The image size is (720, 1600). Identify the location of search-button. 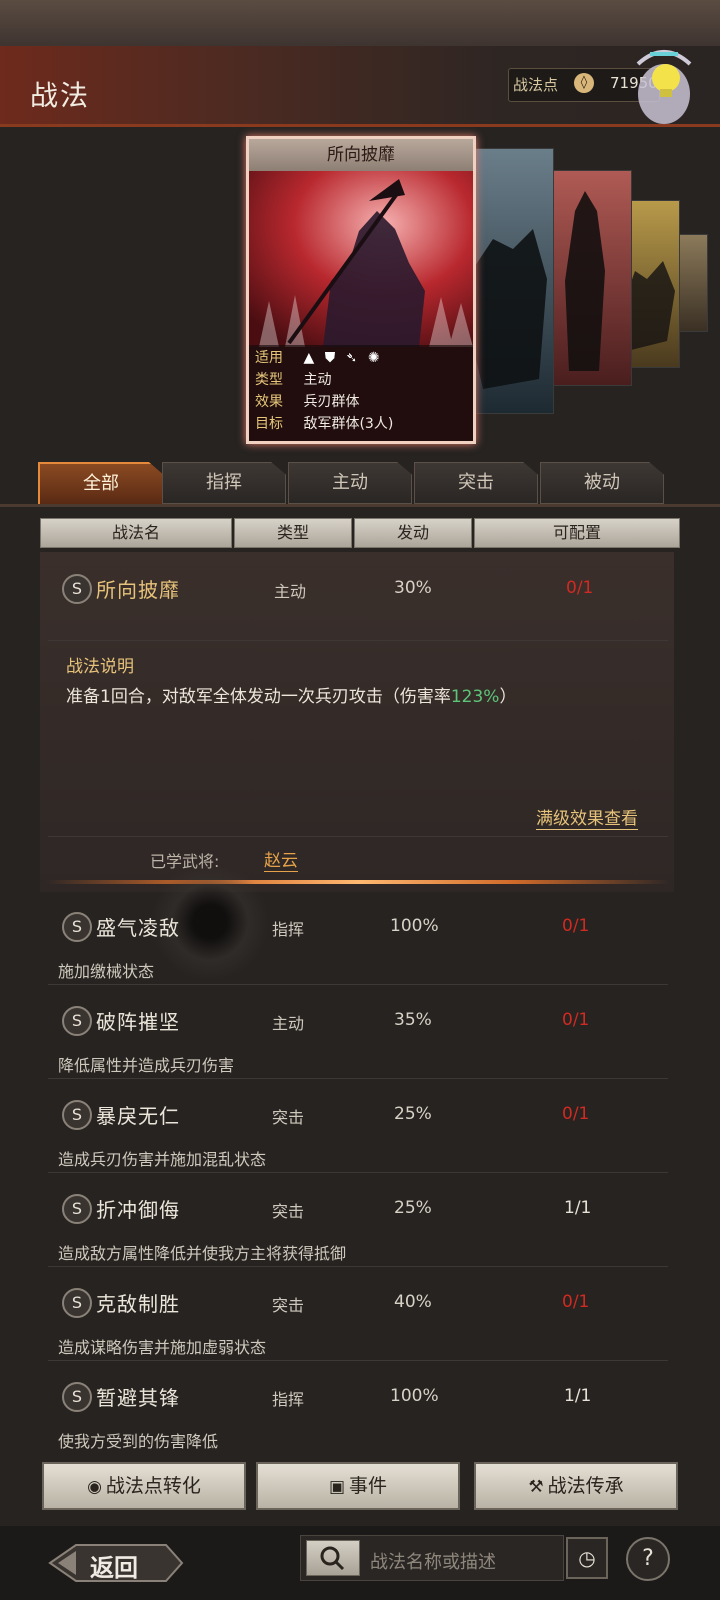
(333, 1558).